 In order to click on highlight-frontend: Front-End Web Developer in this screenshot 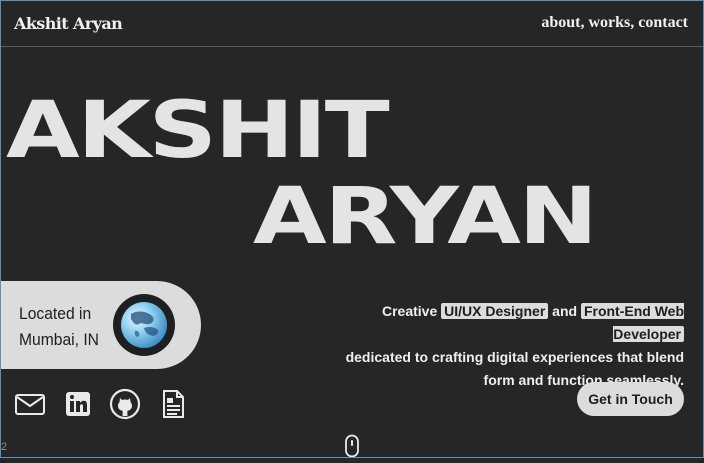, I will do `click(632, 322)`.